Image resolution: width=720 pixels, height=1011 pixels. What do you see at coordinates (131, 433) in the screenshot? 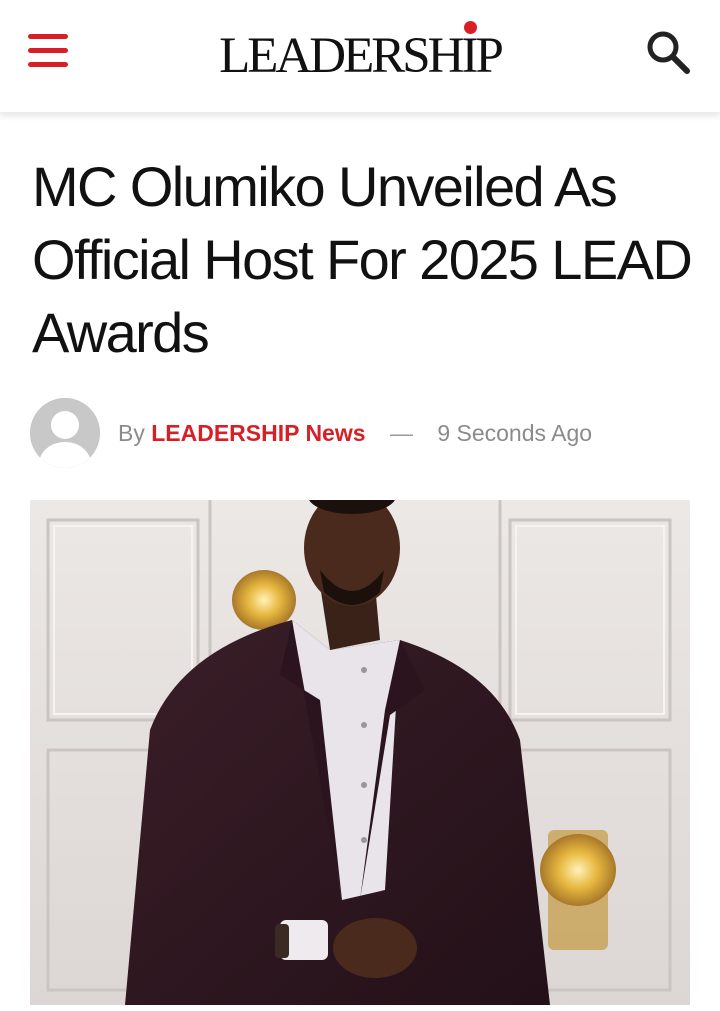
I see `by-label: By` at bounding box center [131, 433].